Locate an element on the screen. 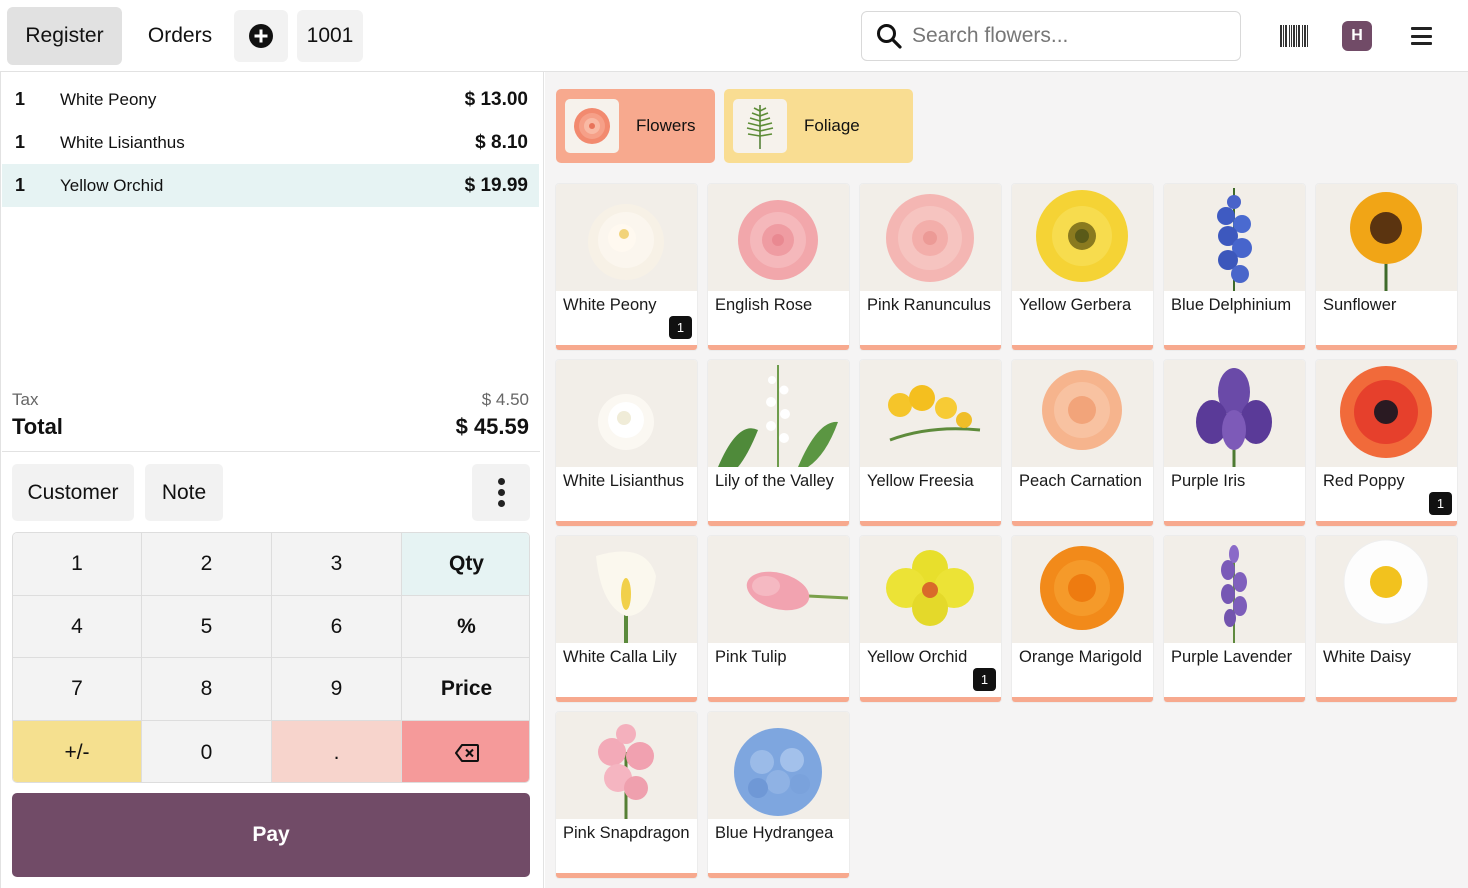 The height and width of the screenshot is (888, 1468). product-card: Yellow Gerbera is located at coordinates (1082, 267).